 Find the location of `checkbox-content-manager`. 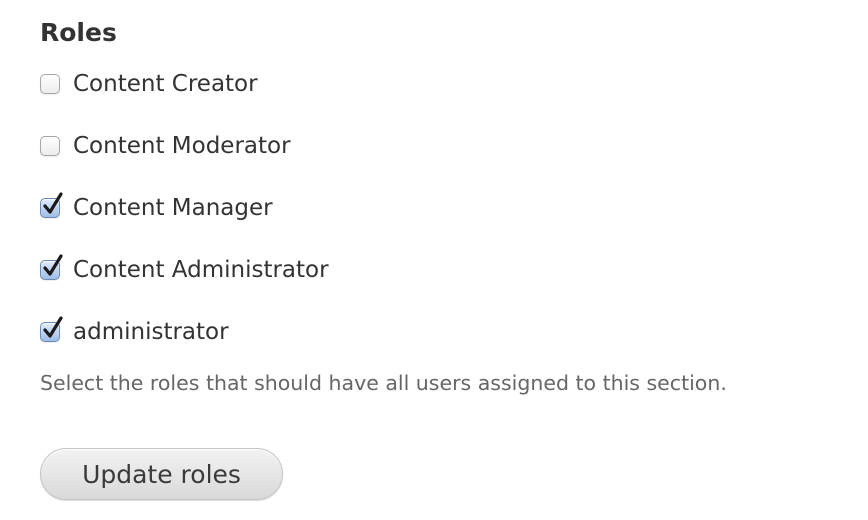

checkbox-content-manager is located at coordinates (51, 205).